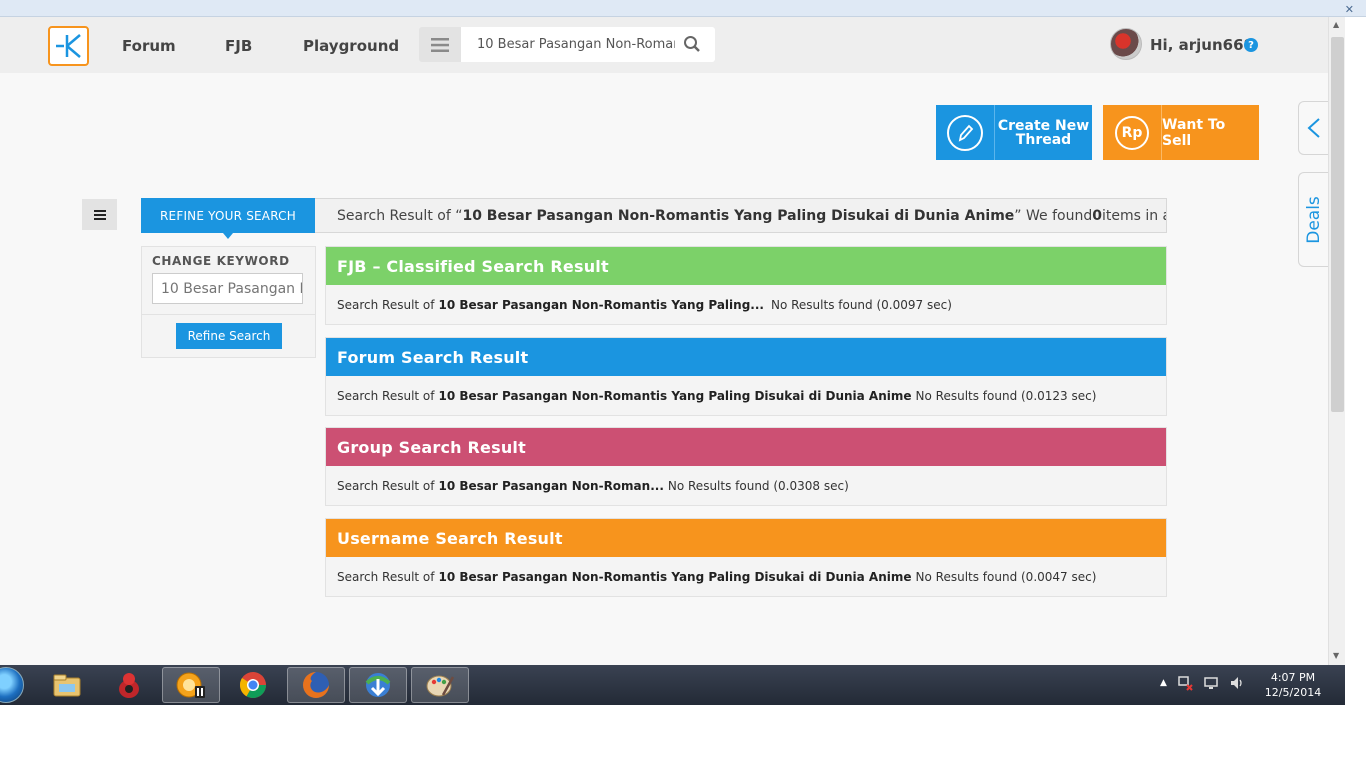  Describe the element at coordinates (238, 46) in the screenshot. I see `nav-fjb: FJB` at that location.